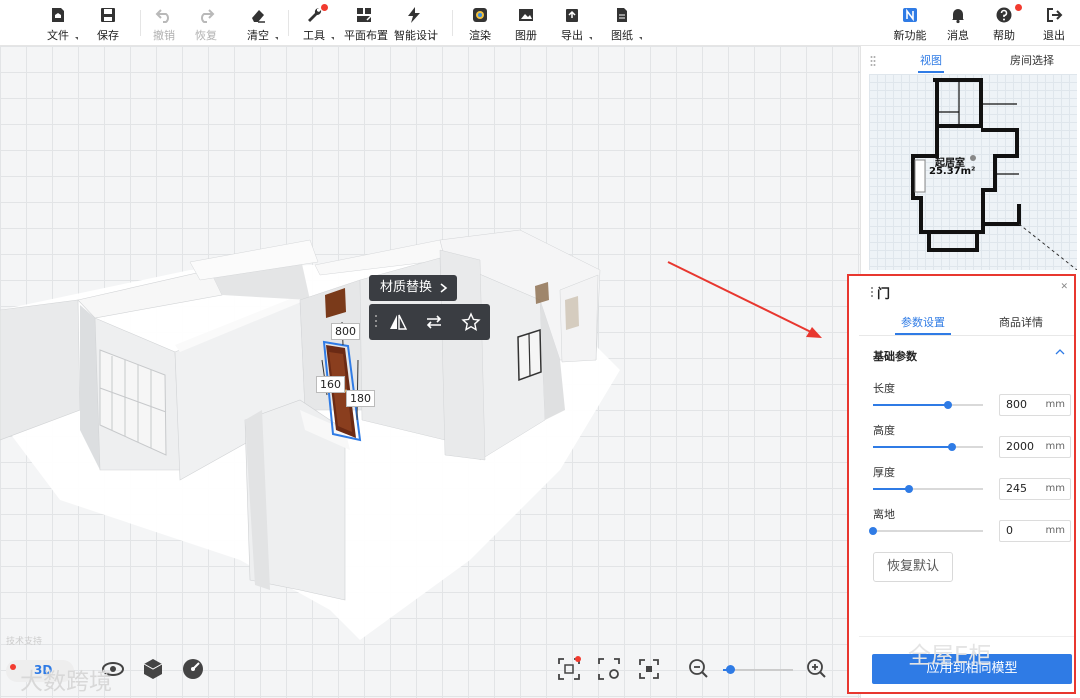 This screenshot has width=1080, height=698. I want to click on toolbar-drawing-button: 图纸, so click(622, 24).